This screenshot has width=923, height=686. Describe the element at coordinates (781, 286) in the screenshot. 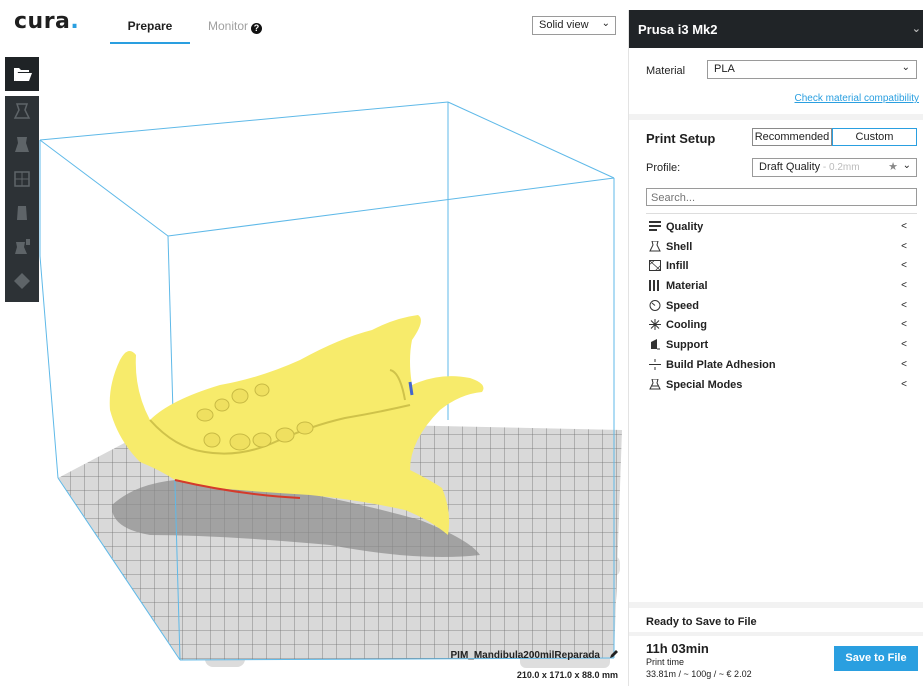

I see `category-material: Material <` at that location.